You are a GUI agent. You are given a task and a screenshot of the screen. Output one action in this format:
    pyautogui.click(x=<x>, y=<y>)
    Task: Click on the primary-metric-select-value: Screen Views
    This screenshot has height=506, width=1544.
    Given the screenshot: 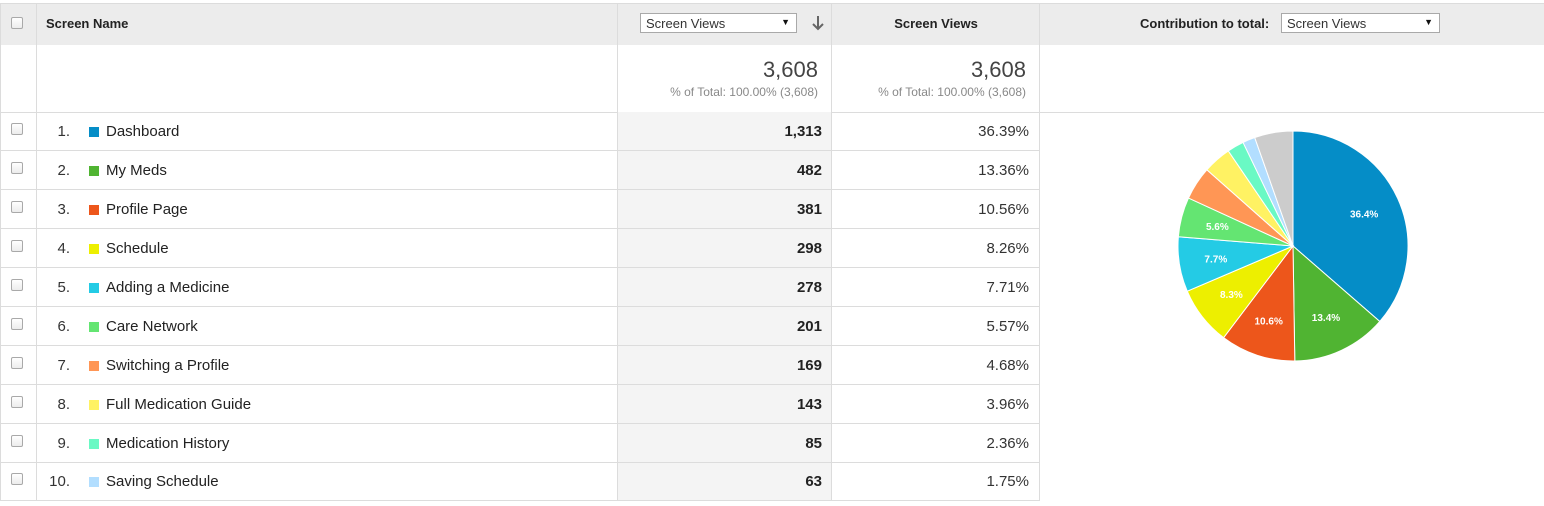 What is the action you would take?
    pyautogui.click(x=686, y=23)
    